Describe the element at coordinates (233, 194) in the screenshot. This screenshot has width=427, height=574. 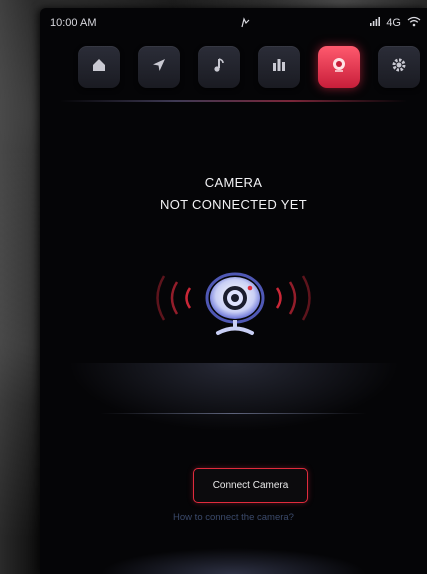
I see `page-title: CAMERA NOT CONNECTED YET` at that location.